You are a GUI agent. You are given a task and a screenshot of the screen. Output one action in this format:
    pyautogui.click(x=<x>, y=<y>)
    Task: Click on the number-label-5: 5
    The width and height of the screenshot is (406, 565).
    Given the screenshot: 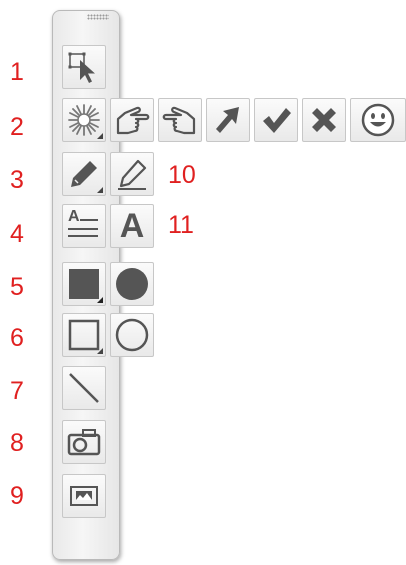 What is the action you would take?
    pyautogui.click(x=17, y=287)
    